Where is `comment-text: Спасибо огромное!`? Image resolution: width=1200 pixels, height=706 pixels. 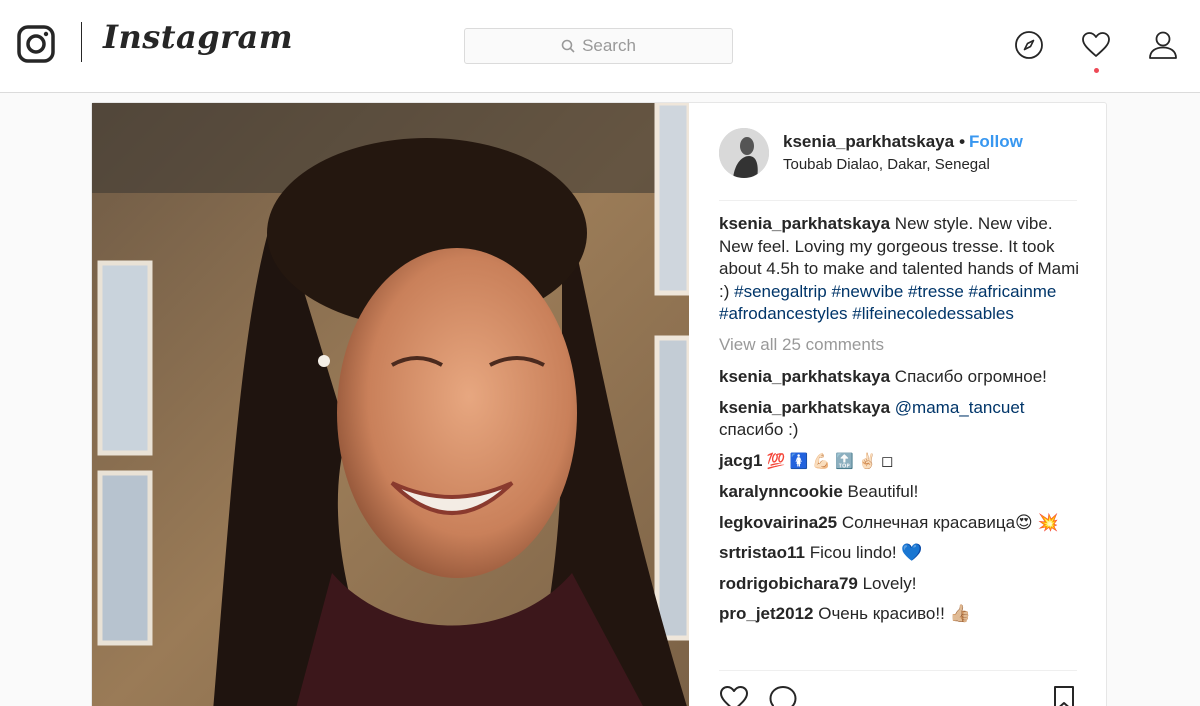
comment-text: Спасибо огромное! is located at coordinates (968, 376).